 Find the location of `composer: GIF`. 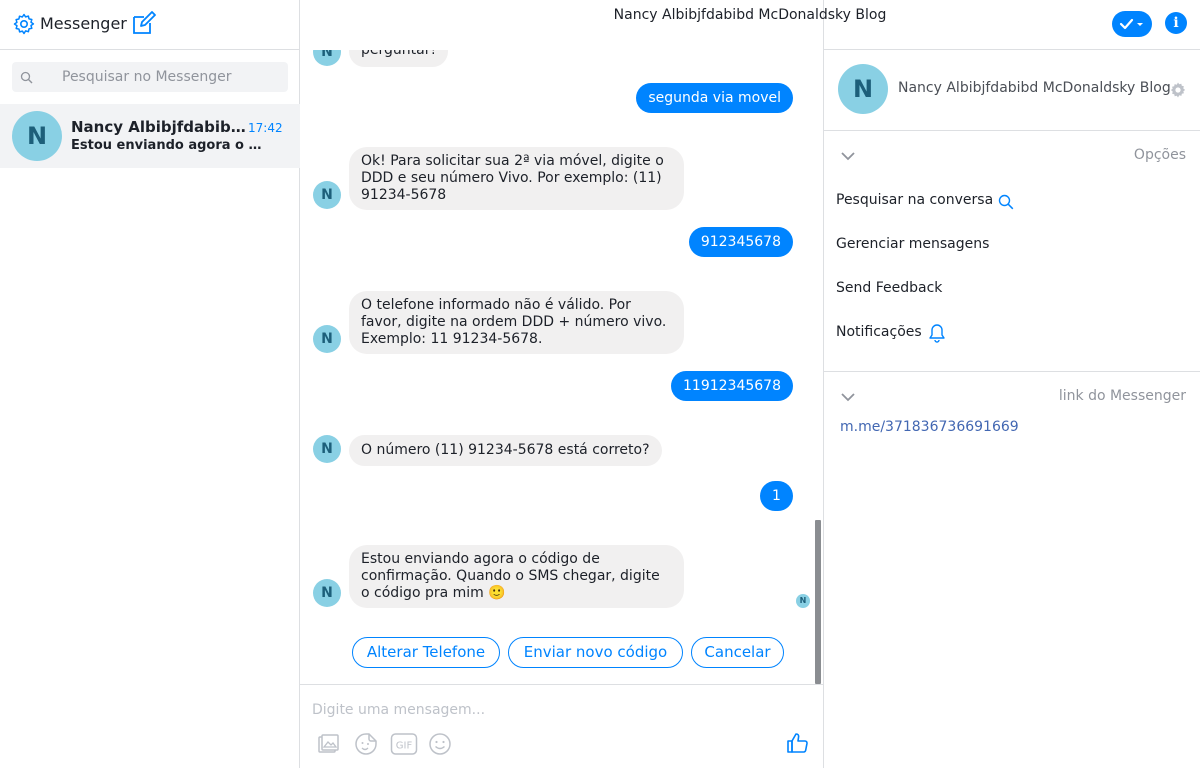

composer: GIF is located at coordinates (561, 726).